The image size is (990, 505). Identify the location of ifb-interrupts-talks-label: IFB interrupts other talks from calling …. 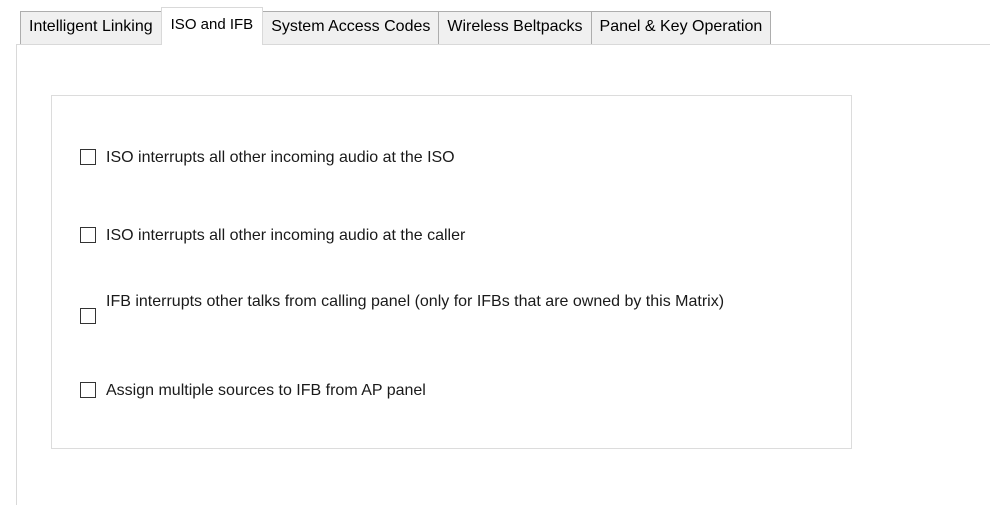
(415, 301).